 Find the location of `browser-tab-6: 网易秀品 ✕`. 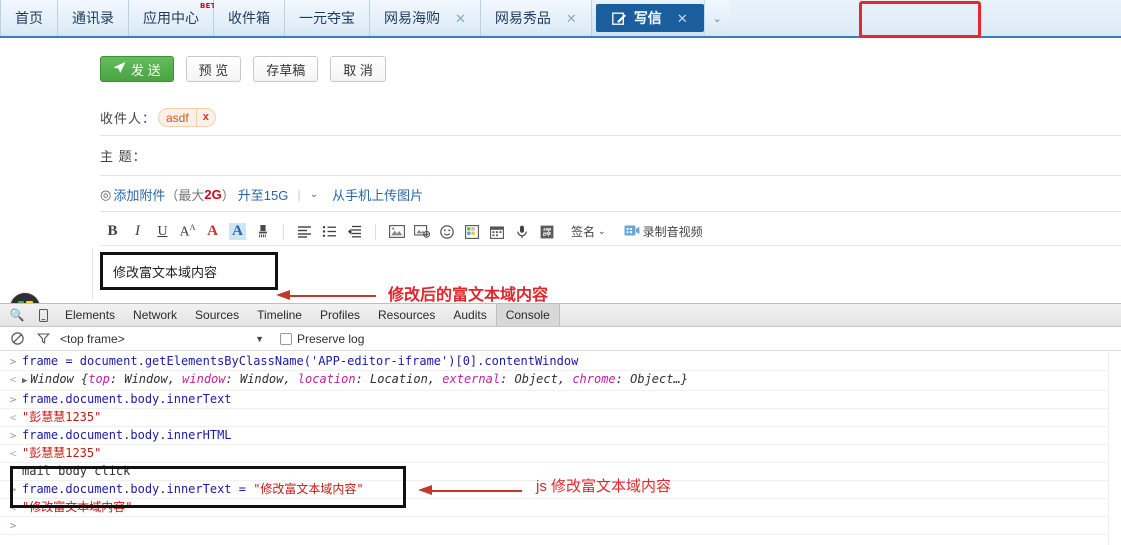

browser-tab-6: 网易秀品 ✕ is located at coordinates (536, 18).